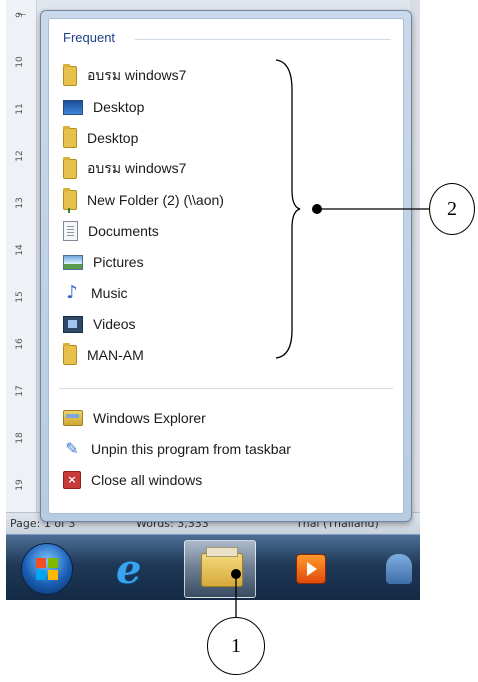  Describe the element at coordinates (452, 209) in the screenshot. I see `callout-2: 2` at that location.